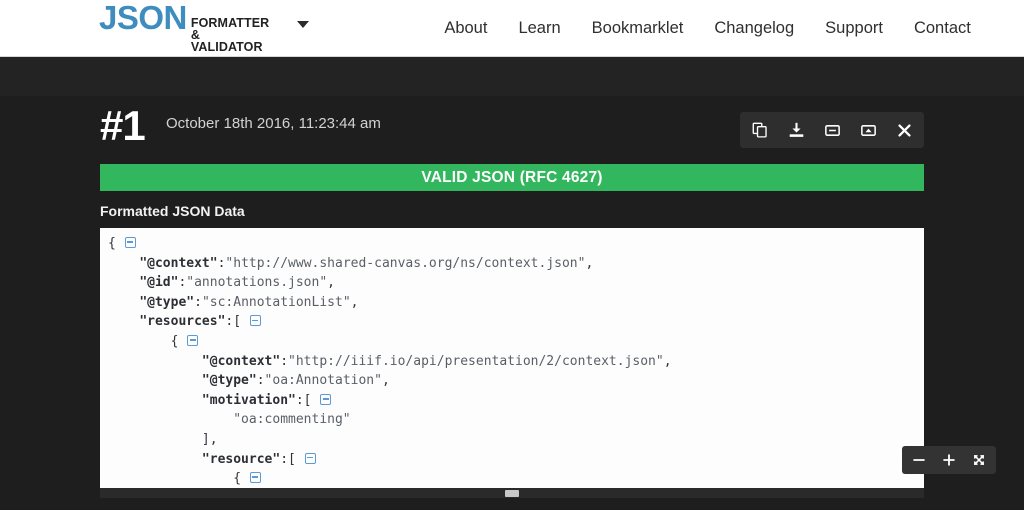  I want to click on logo-subtitle: FORMATTER & VALIDATOR, so click(230, 35).